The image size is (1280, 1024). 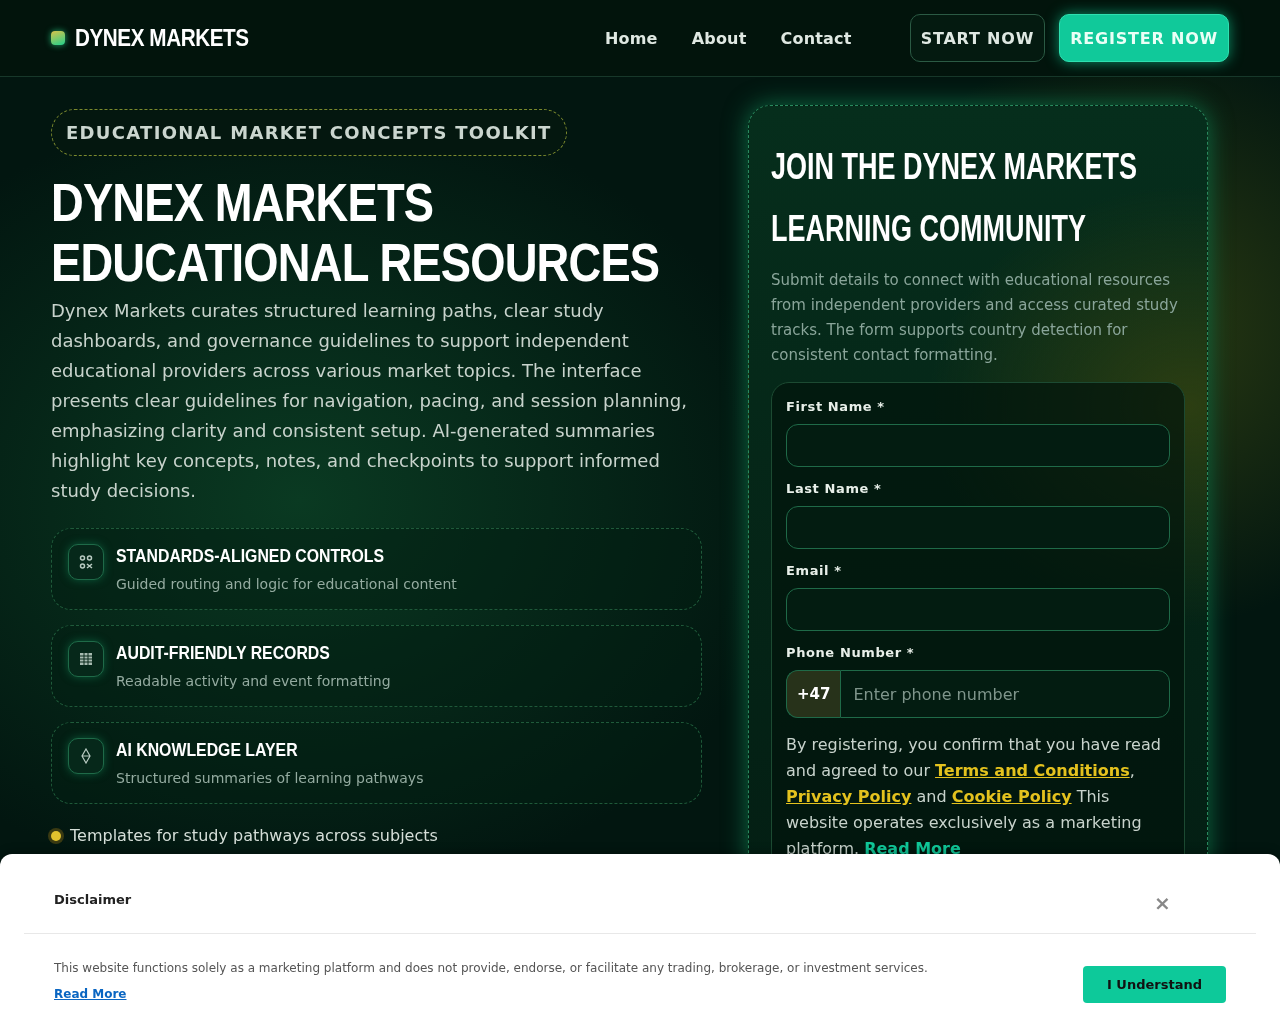 I want to click on understand-button: I Understand, so click(x=1154, y=984).